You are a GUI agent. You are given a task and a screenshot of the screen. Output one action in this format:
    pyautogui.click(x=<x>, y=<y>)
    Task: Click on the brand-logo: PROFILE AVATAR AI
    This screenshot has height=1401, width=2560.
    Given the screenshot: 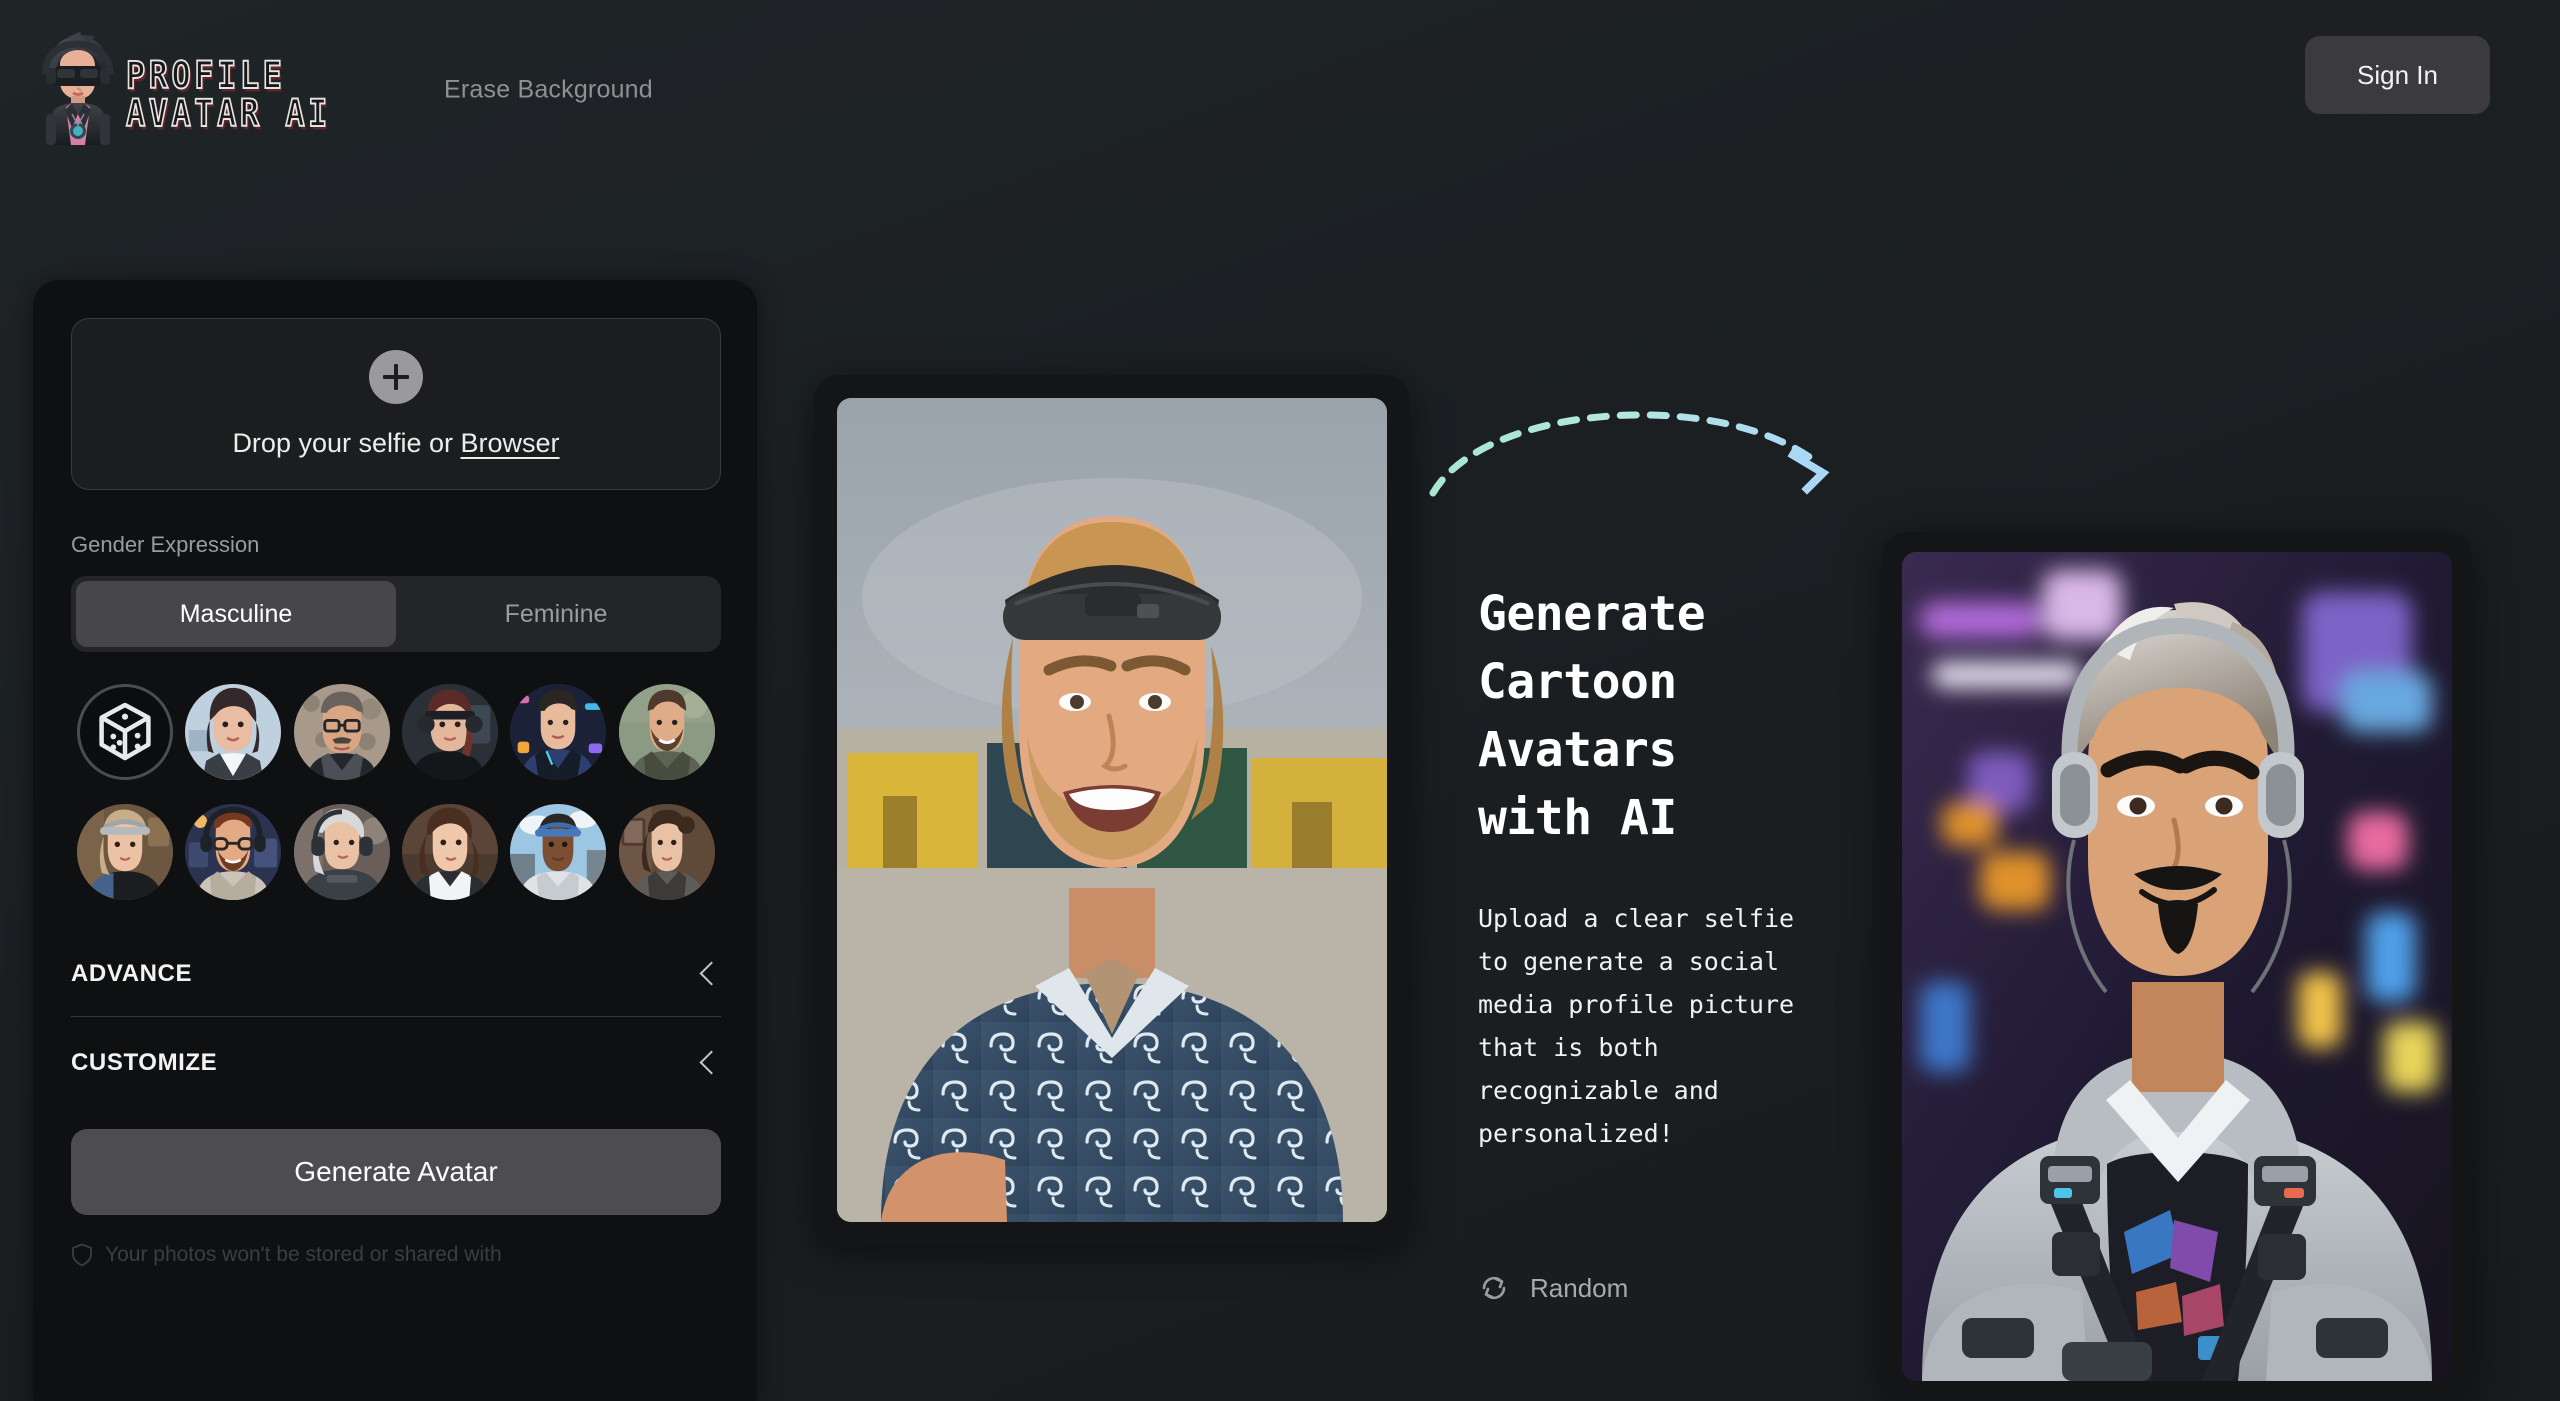 What is the action you would take?
    pyautogui.click(x=192, y=87)
    